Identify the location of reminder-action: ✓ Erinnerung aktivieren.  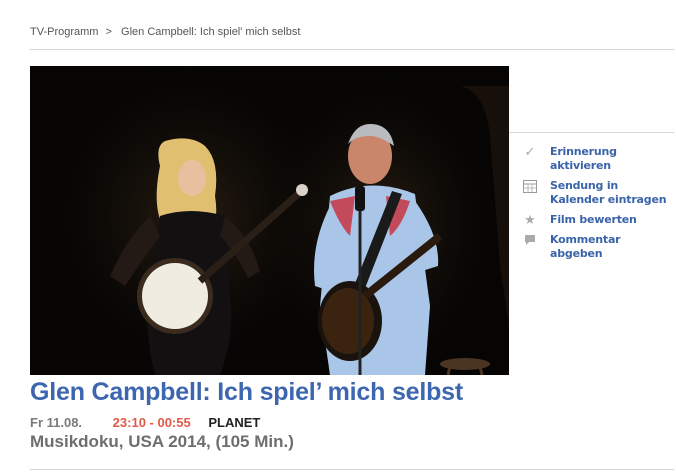
(598, 159).